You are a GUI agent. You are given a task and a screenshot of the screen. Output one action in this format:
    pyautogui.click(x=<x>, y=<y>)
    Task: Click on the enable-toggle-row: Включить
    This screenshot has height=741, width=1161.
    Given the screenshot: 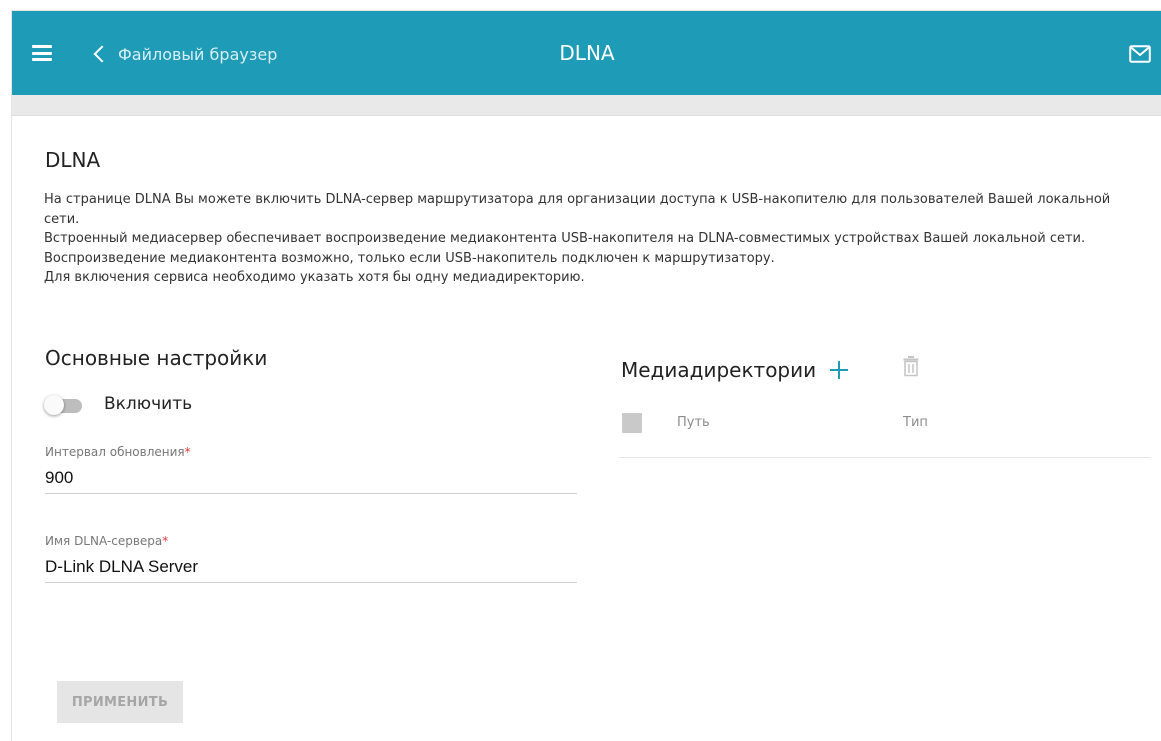 What is the action you would take?
    pyautogui.click(x=118, y=404)
    